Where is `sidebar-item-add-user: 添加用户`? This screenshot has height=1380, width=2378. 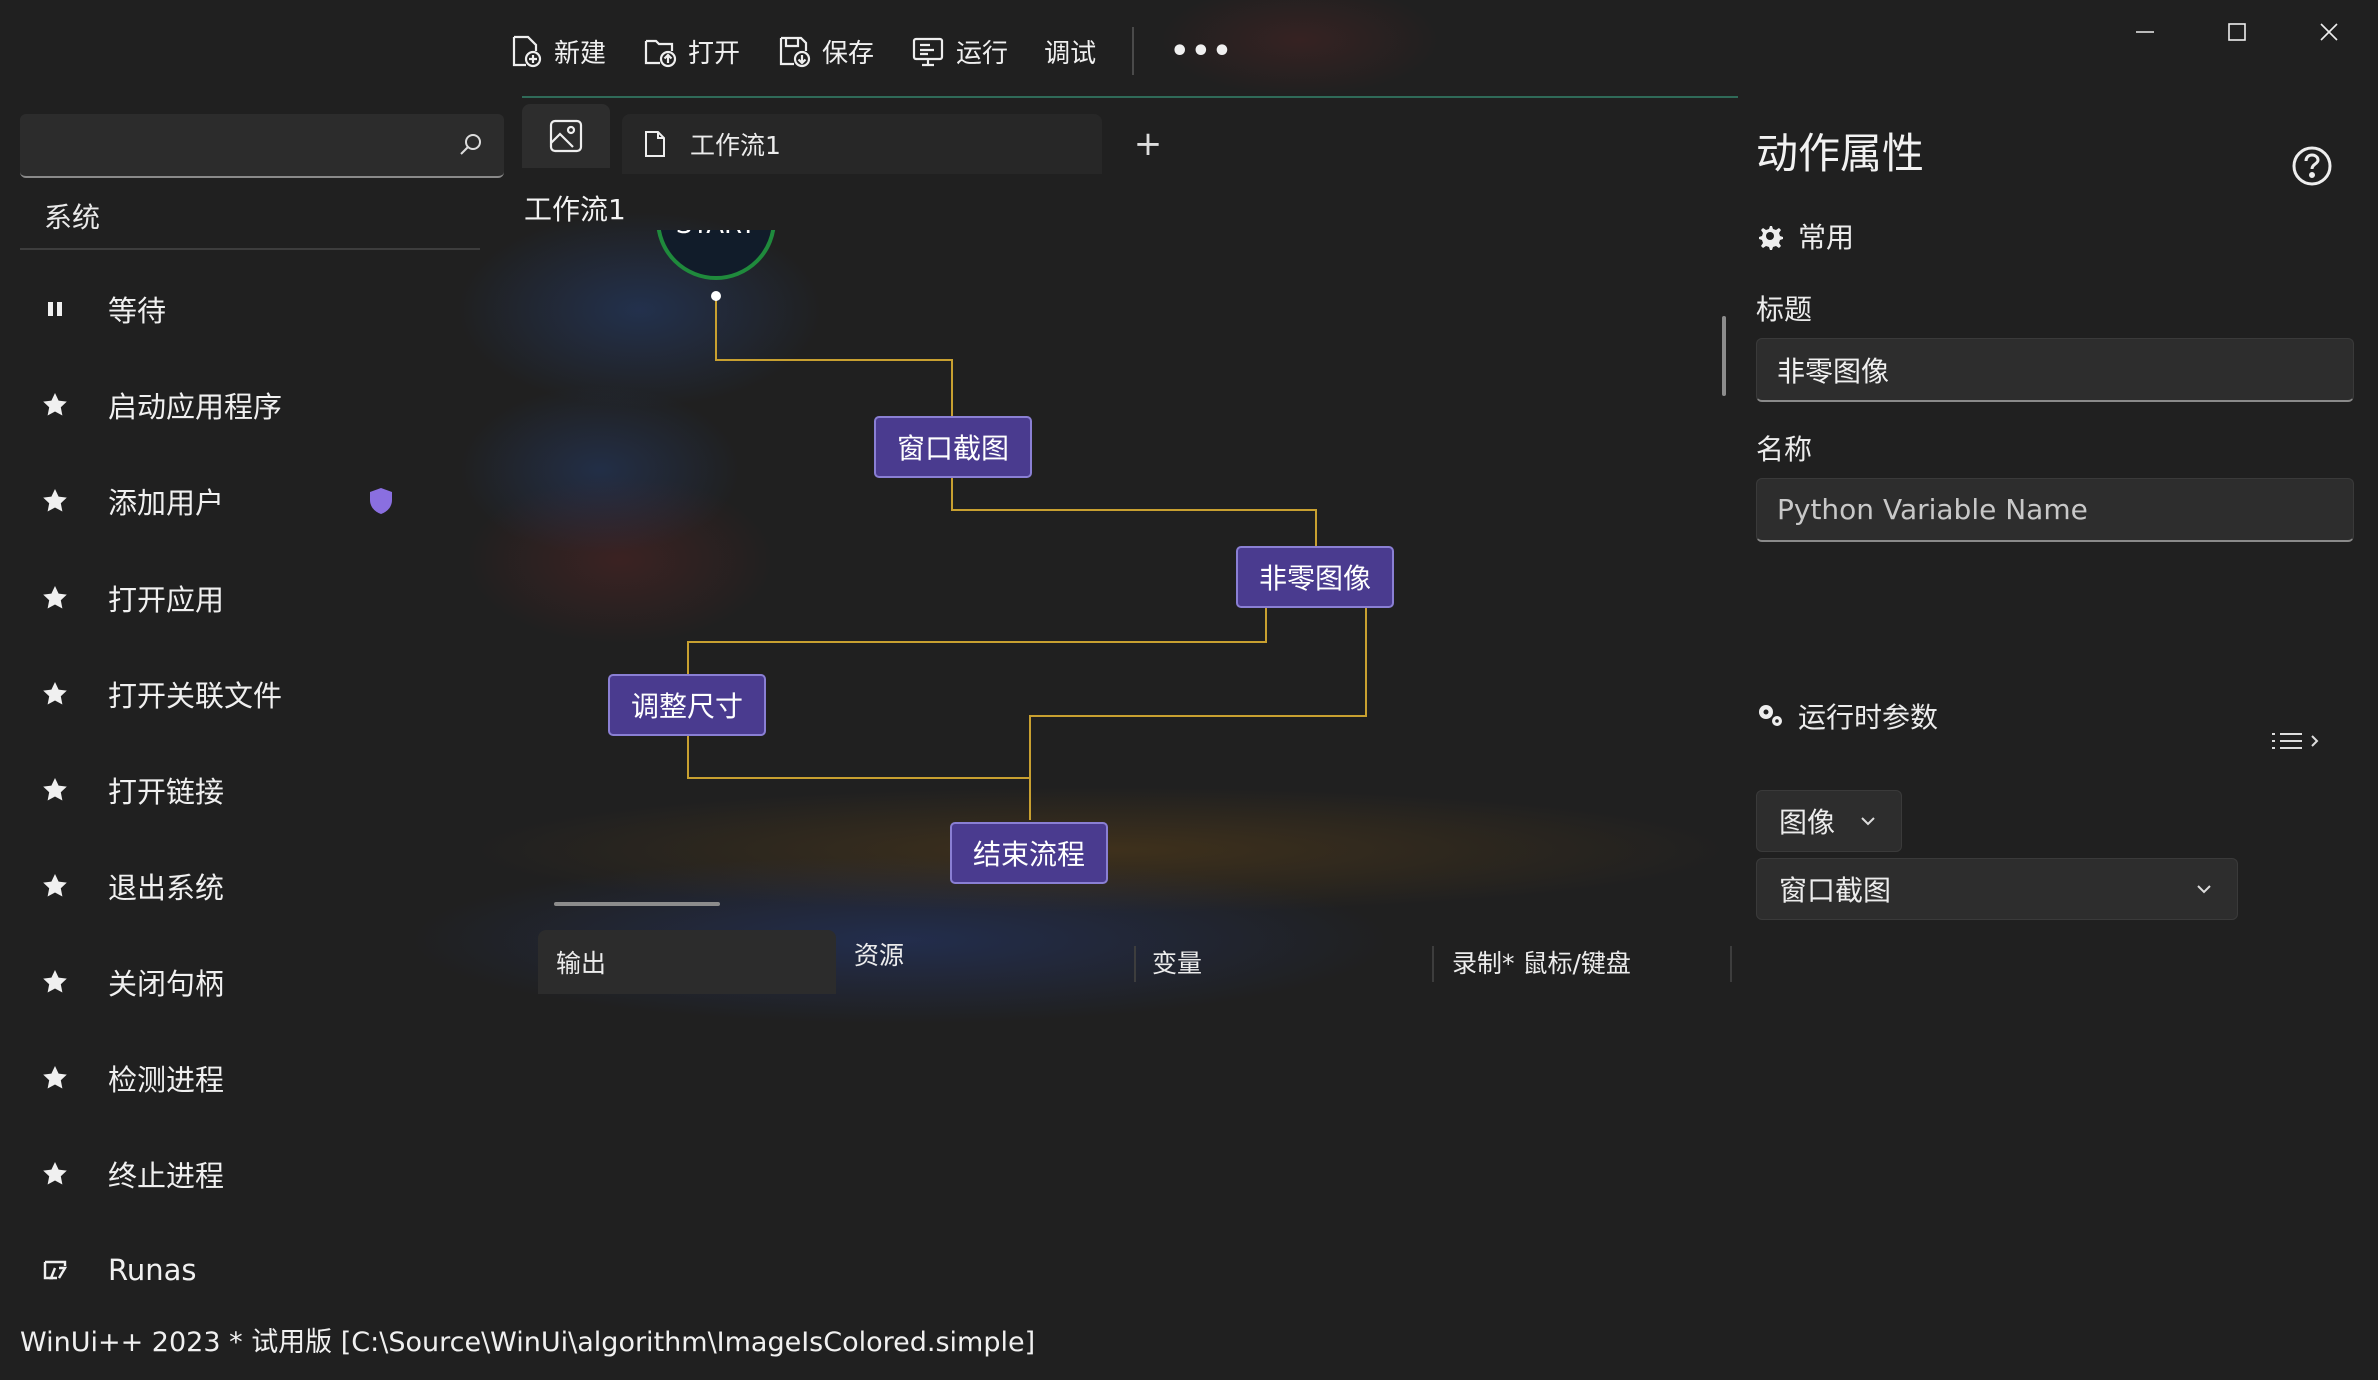 sidebar-item-add-user: 添加用户 is located at coordinates (250, 501).